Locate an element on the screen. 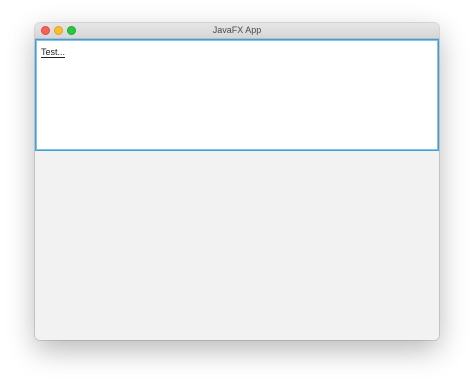  window-title: JavaFX App is located at coordinates (237, 30).